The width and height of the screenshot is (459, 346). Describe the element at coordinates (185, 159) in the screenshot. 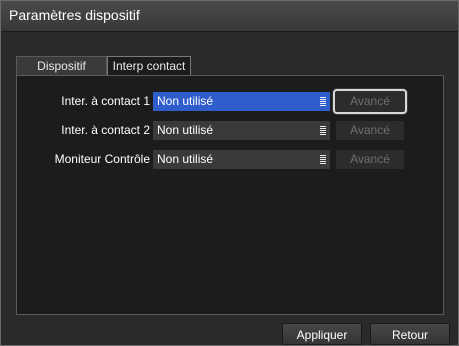

I see `monitor-value: Non utilisé` at that location.